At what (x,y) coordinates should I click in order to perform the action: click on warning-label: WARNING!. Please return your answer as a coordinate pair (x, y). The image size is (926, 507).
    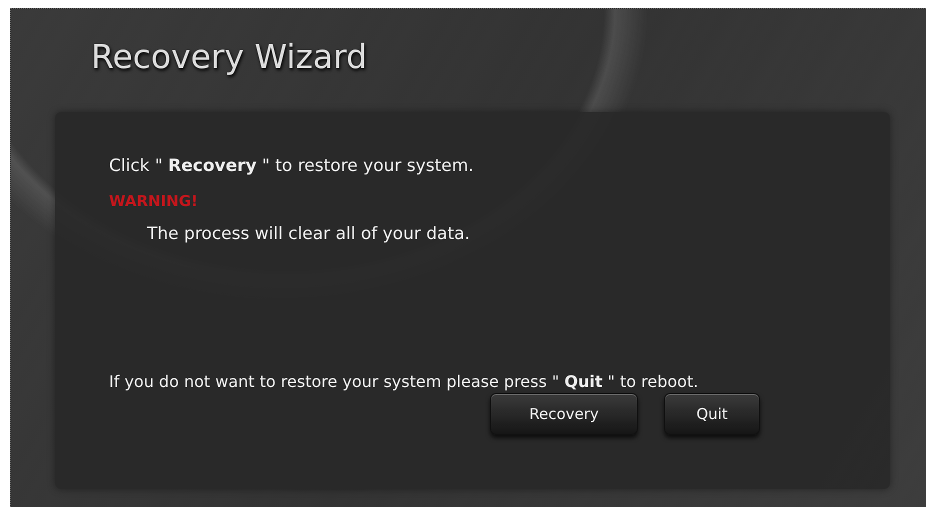
    Looking at the image, I should click on (153, 201).